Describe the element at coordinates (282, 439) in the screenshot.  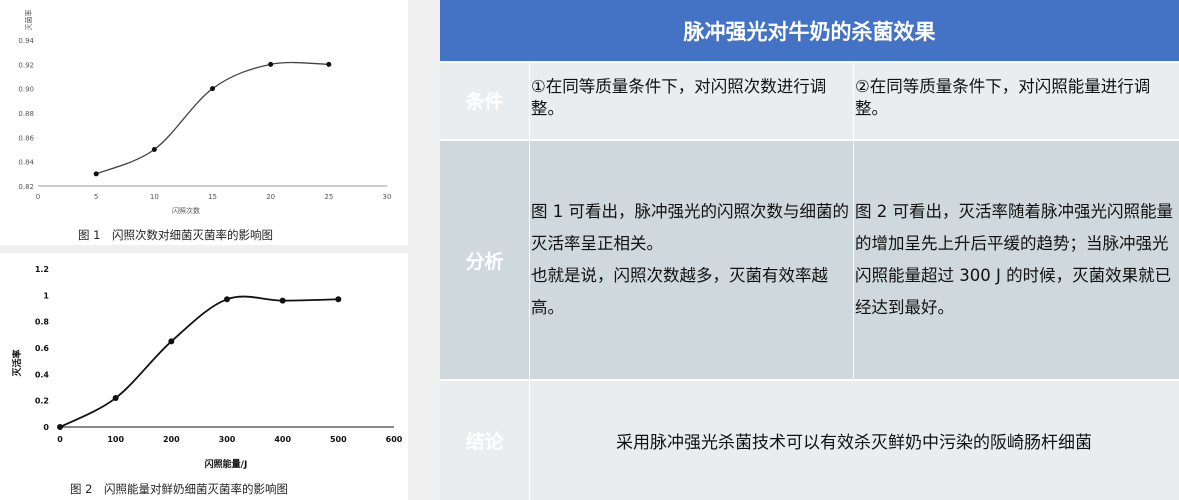
I see `x-tick-label: 400` at that location.